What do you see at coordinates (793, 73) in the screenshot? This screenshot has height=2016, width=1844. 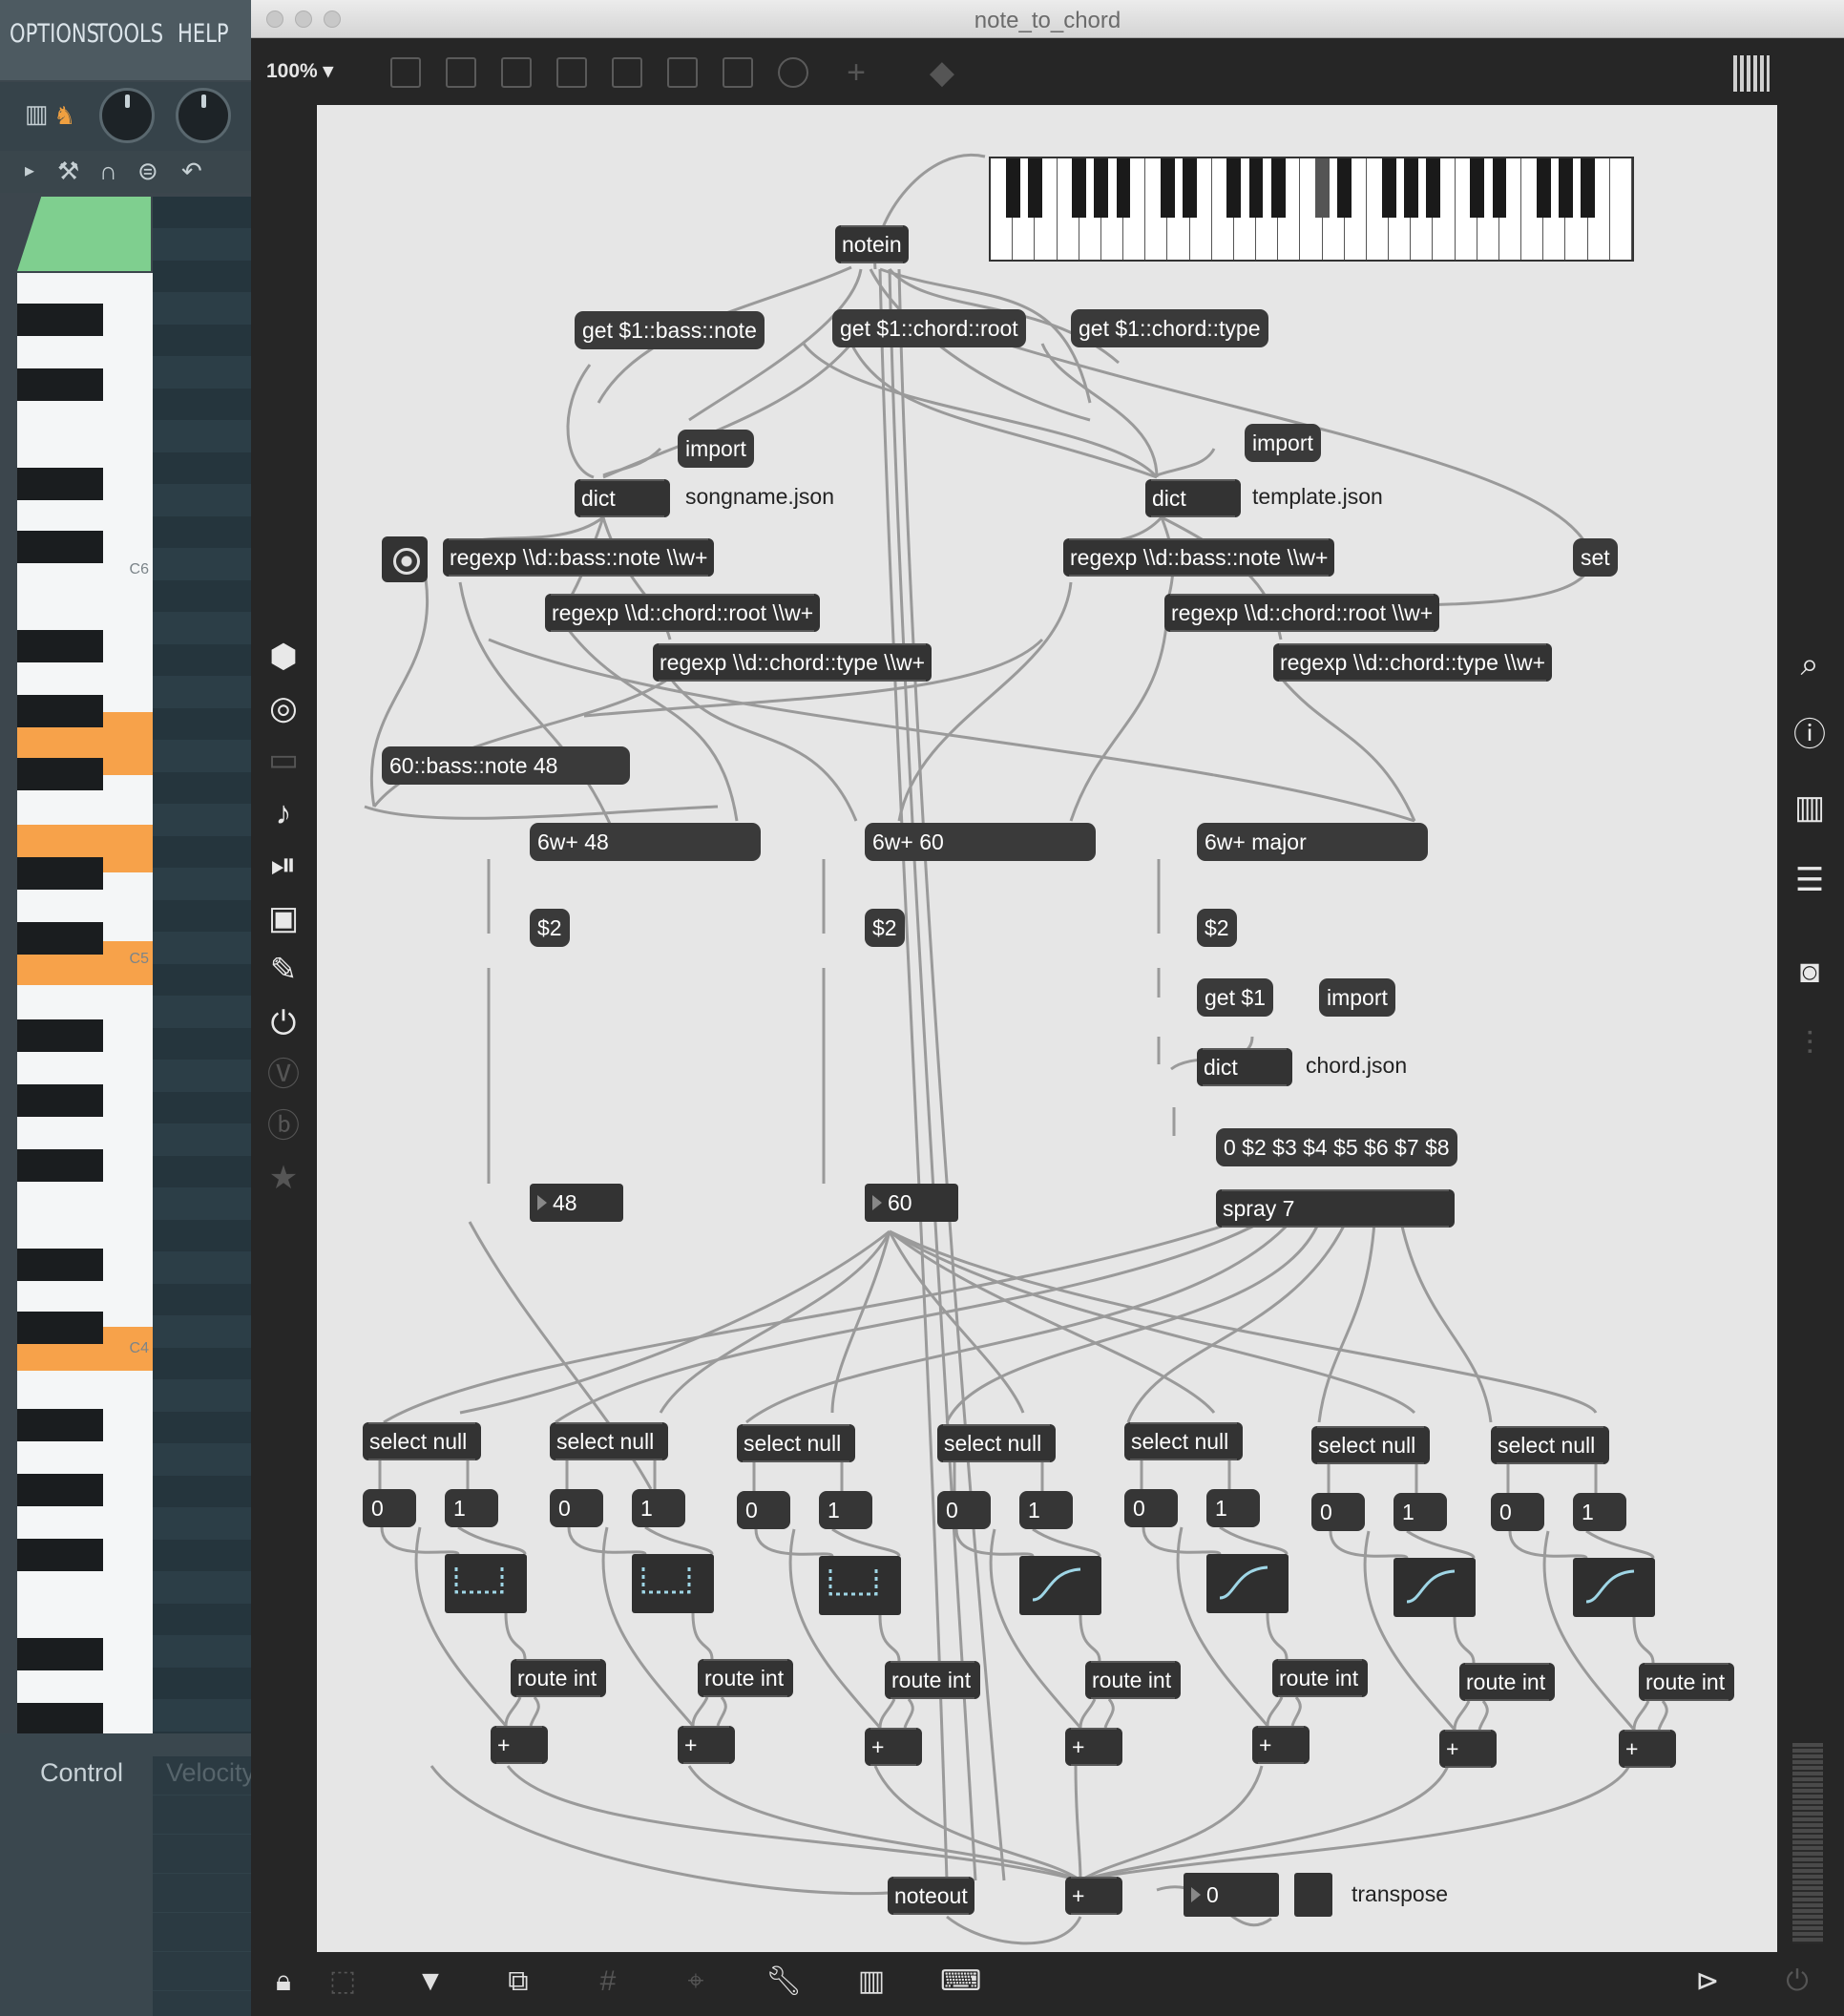 I see `dial-object-icon` at bounding box center [793, 73].